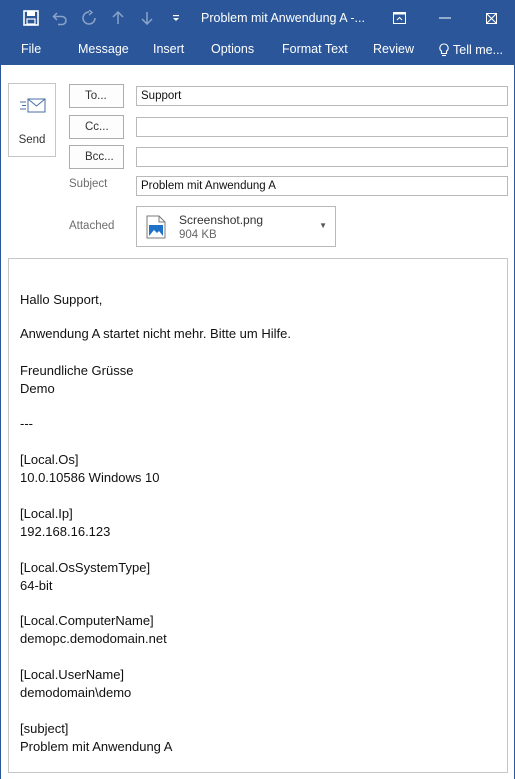  I want to click on send-icon, so click(33, 105).